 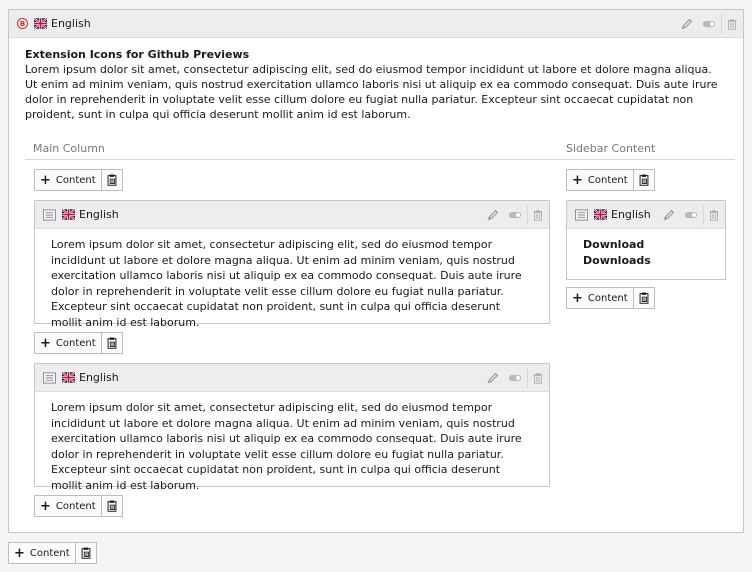 I want to click on main-column-label: Main Column, so click(x=69, y=148).